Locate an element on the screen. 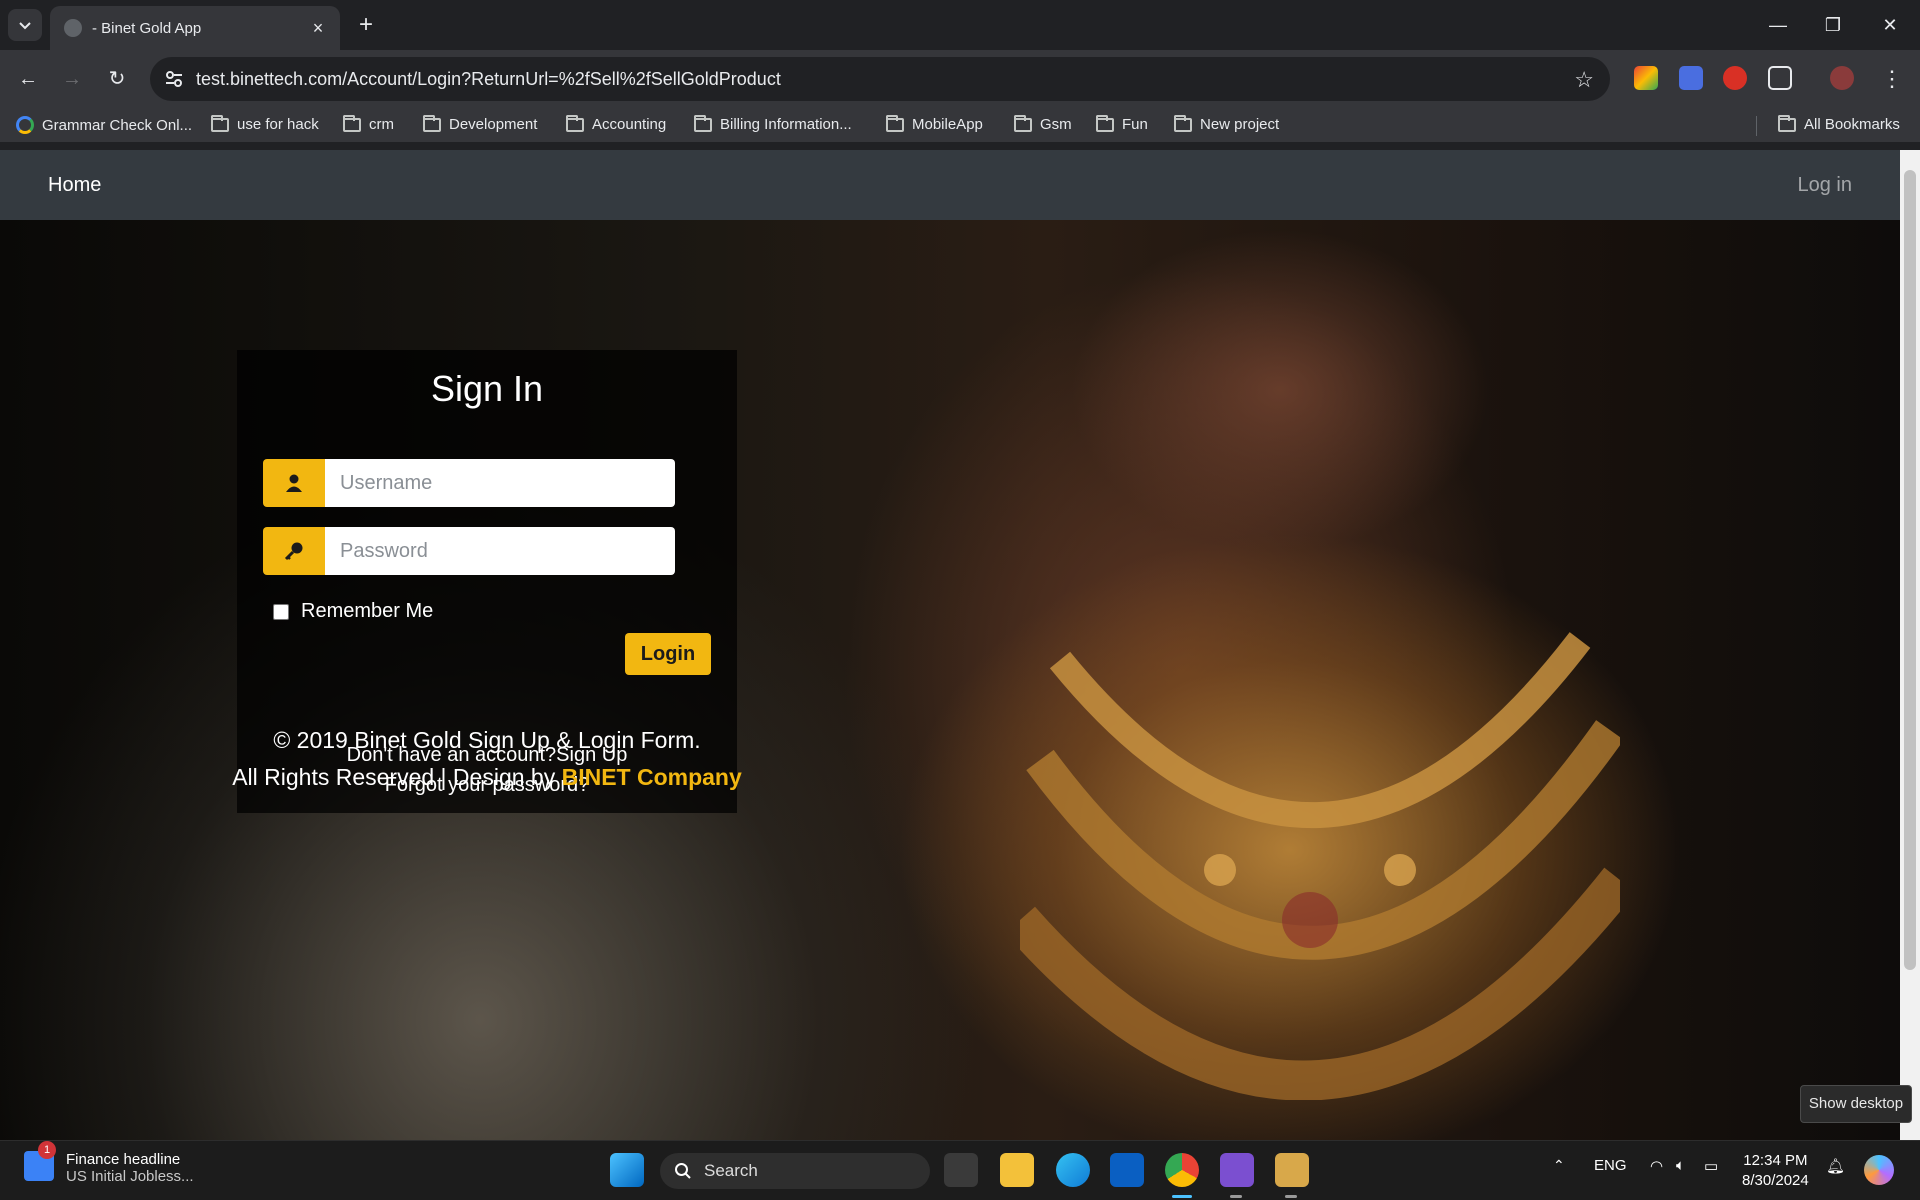 Image resolution: width=1920 pixels, height=1200 pixels. notification-badge: 1 is located at coordinates (47, 1150).